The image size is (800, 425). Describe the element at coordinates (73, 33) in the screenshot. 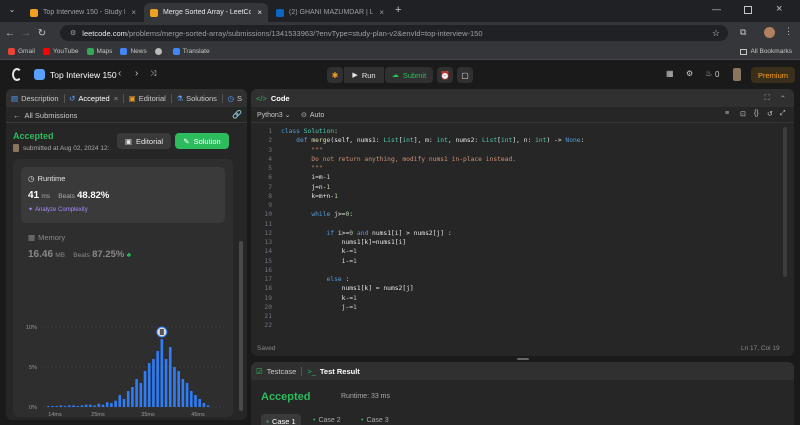

I see `site-info-icon: ⚙` at that location.